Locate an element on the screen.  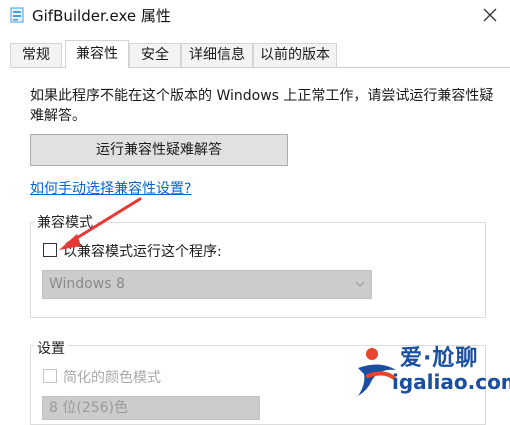
tab-general: 常规 is located at coordinates (36, 55).